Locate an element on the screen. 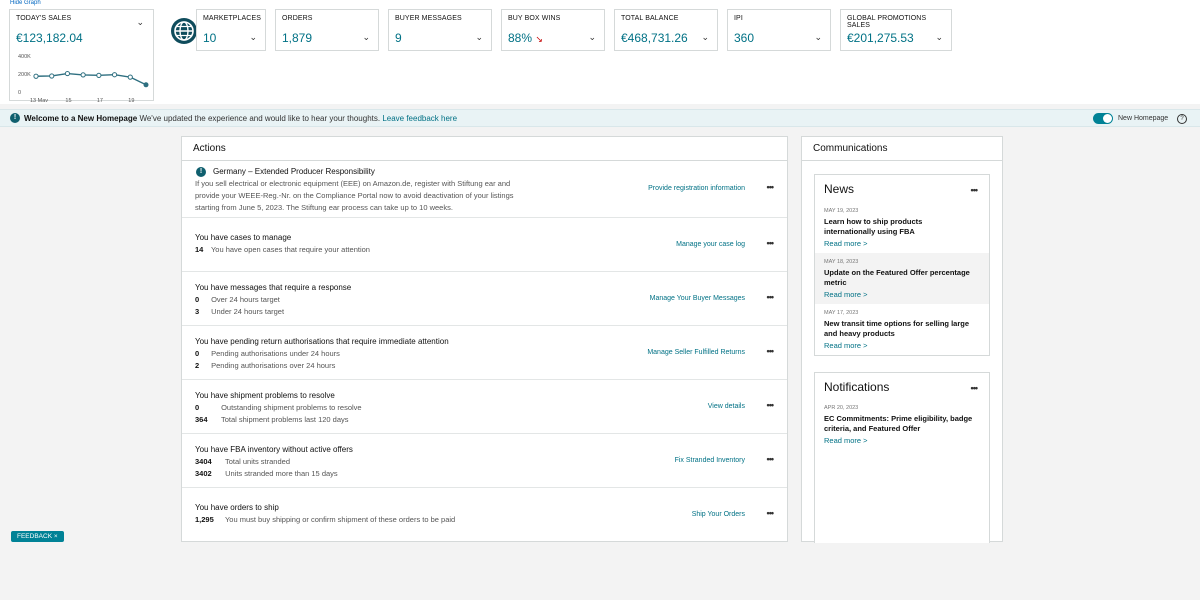 This screenshot has width=1200, height=600. action-count: 0 is located at coordinates (197, 407).